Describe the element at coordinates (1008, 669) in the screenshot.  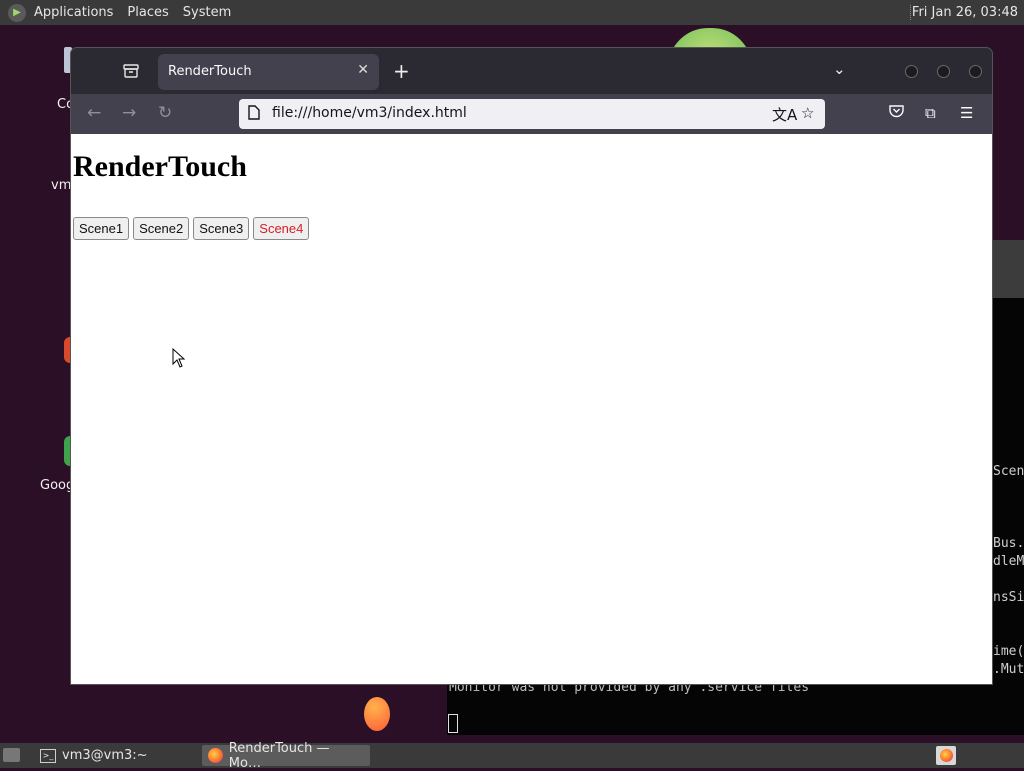
I see `terminal-text: .Mut` at that location.